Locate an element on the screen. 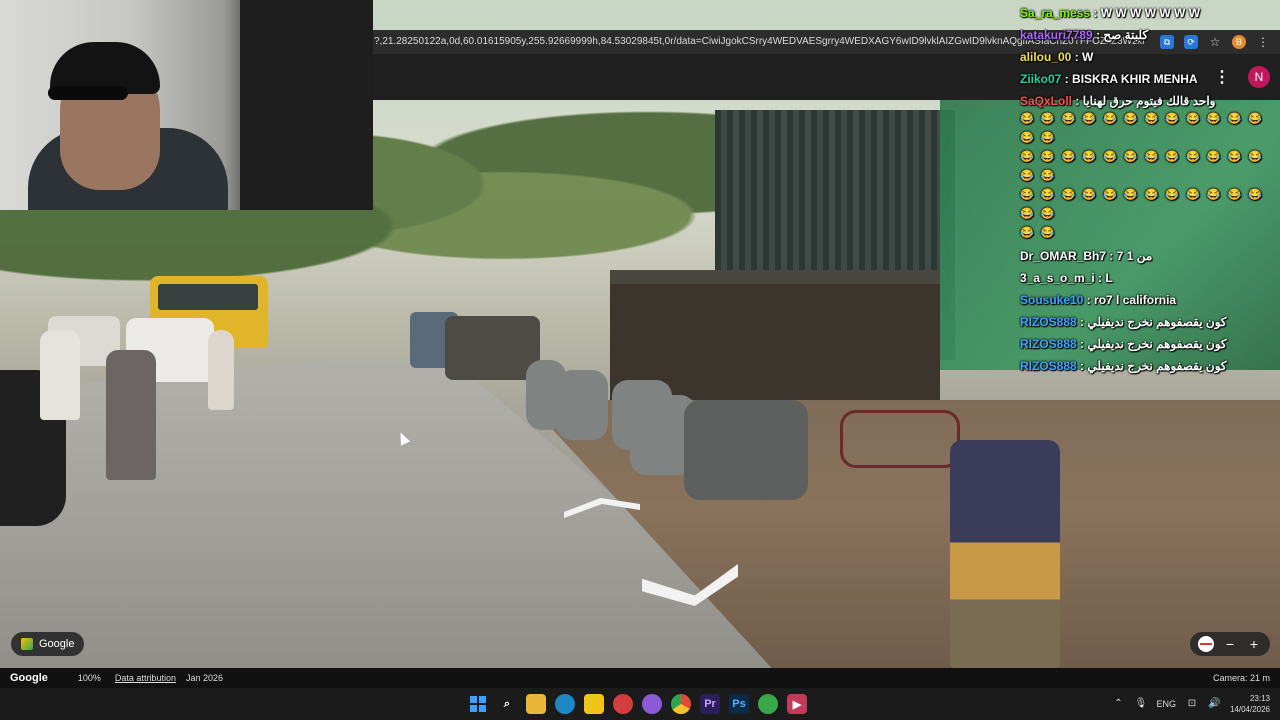 This screenshot has height=720, width=1280. volume-icon: 🔊 is located at coordinates (1214, 704).